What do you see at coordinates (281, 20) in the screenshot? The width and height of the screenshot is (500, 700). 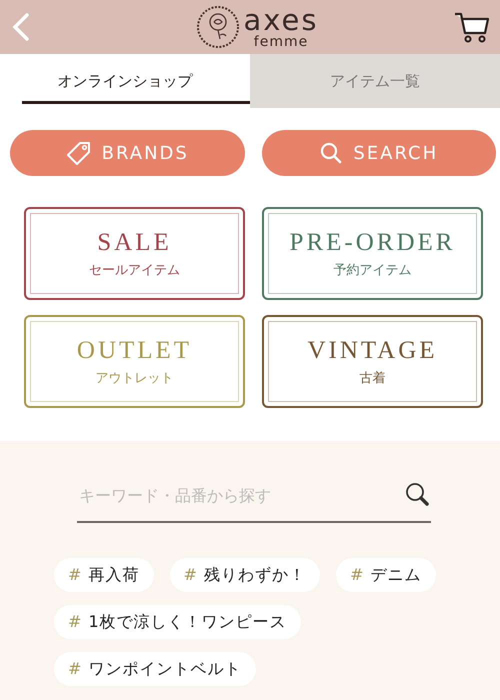 I see `logo-wordmark: axes` at bounding box center [281, 20].